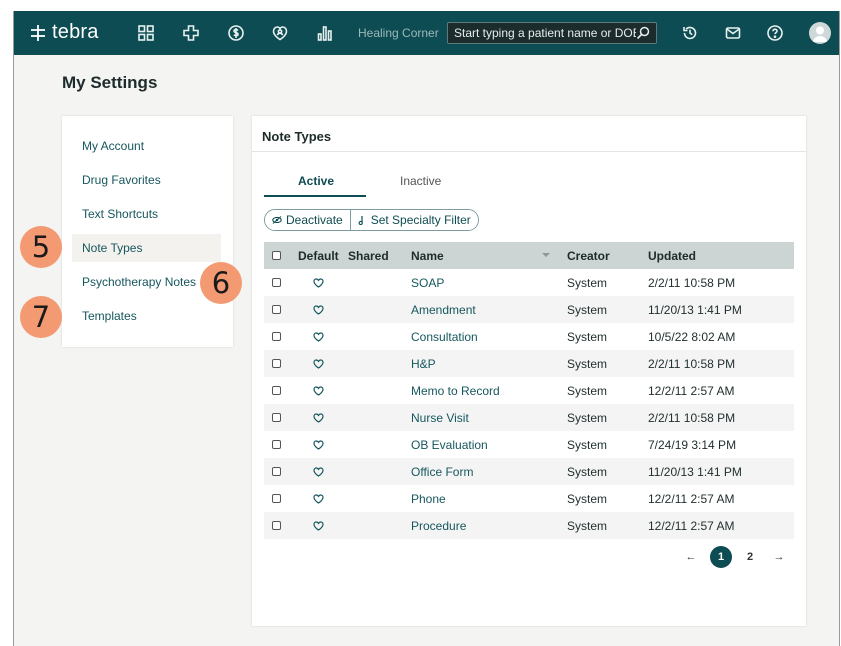 Image resolution: width=841 pixels, height=646 pixels. What do you see at coordinates (146, 33) in the screenshot?
I see `dashboard-icon` at bounding box center [146, 33].